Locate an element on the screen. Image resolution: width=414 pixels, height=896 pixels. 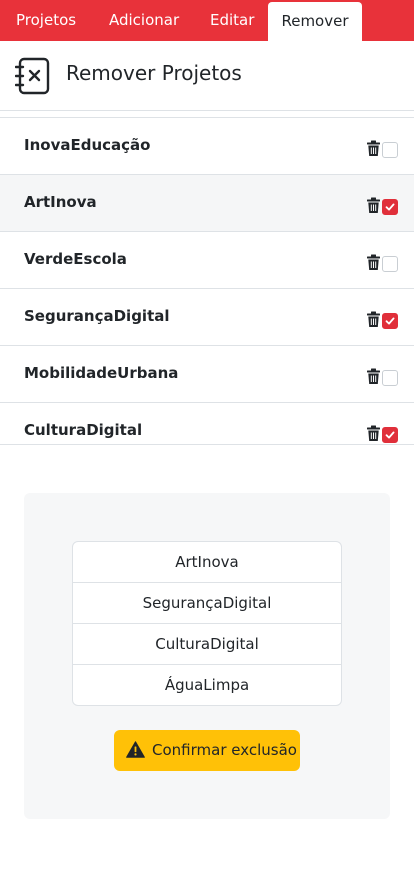
selected-project-item: ÁguaLimpa is located at coordinates (207, 685).